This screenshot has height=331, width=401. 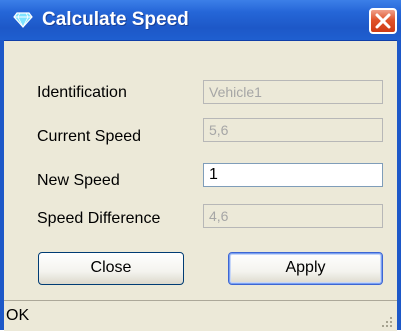 What do you see at coordinates (200, 20) in the screenshot?
I see `title-bar: Calculate Speed` at bounding box center [200, 20].